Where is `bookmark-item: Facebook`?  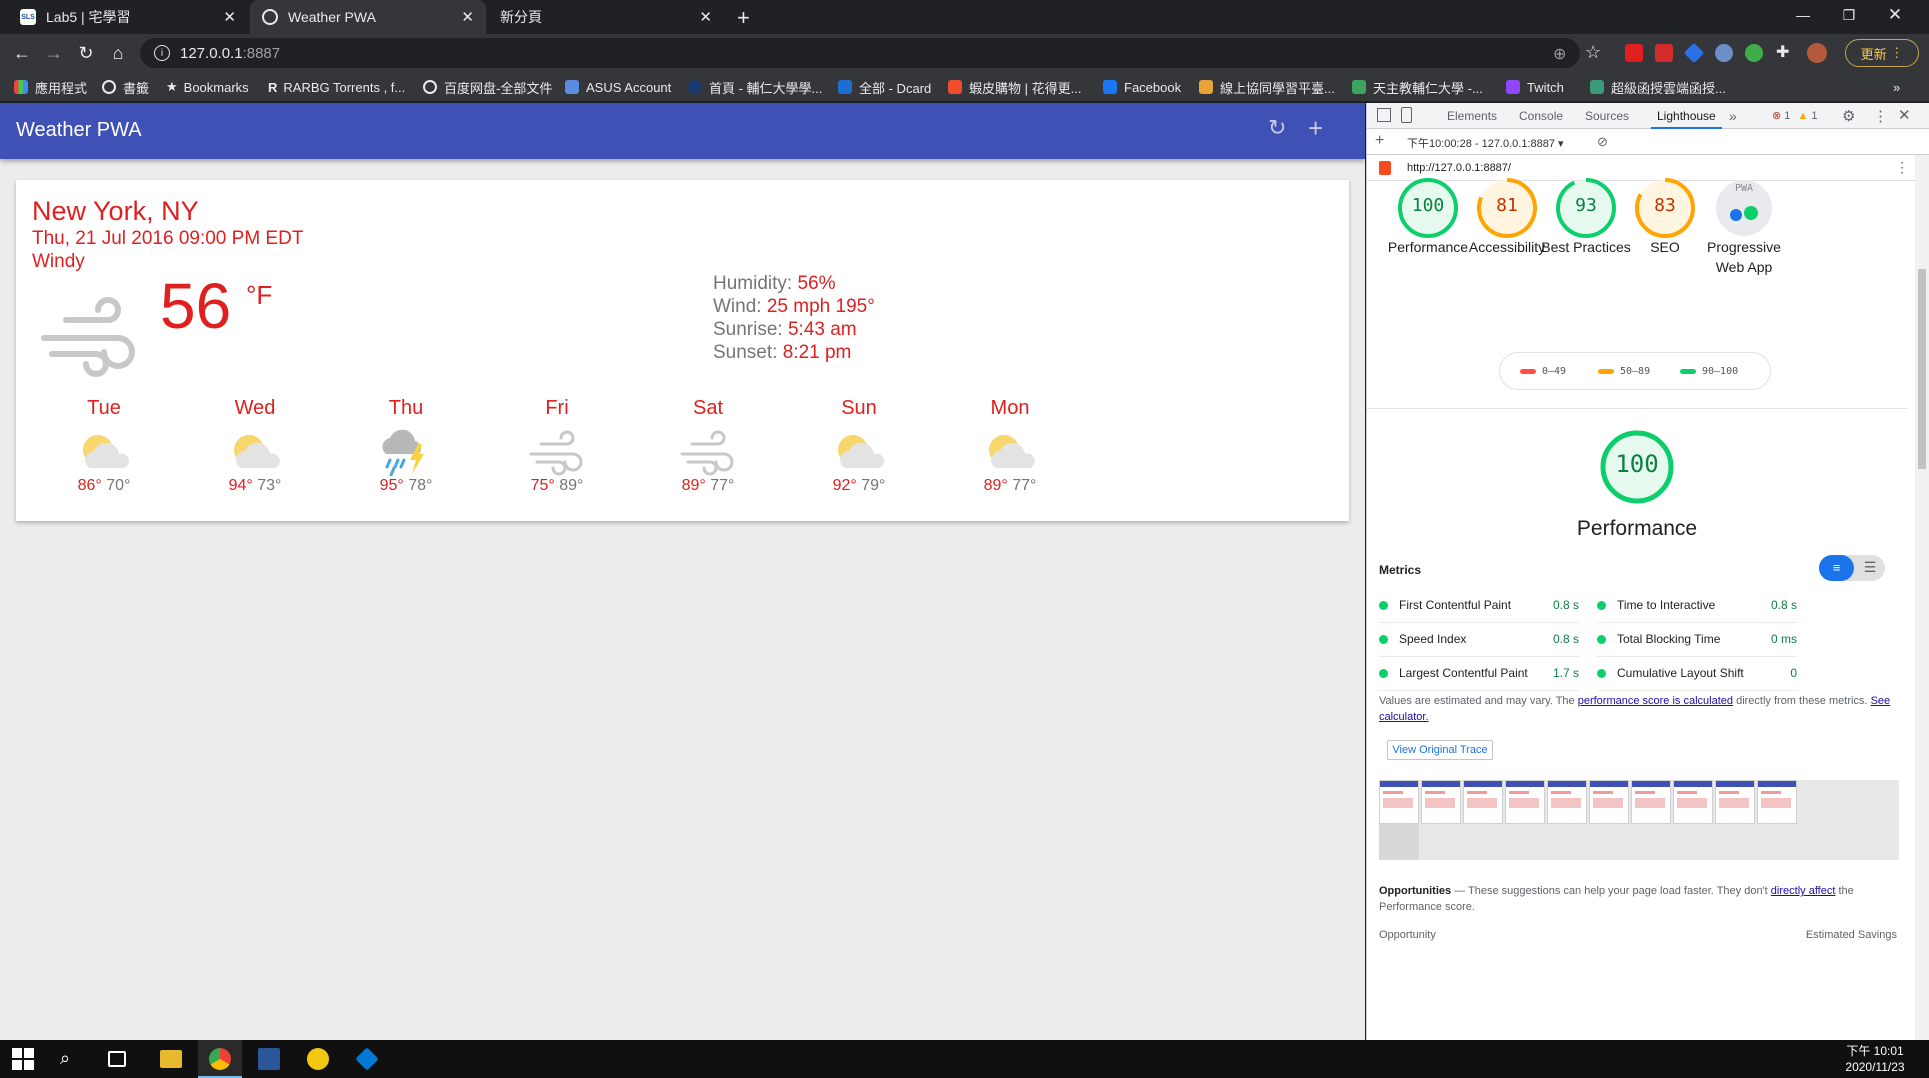 bookmark-item: Facebook is located at coordinates (1142, 87).